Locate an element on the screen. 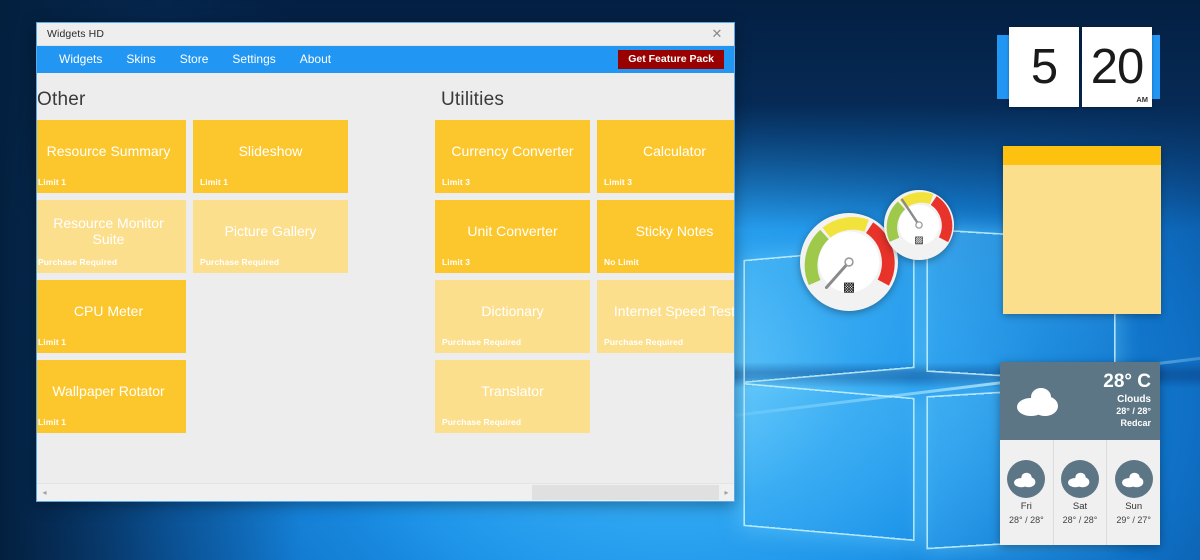 This screenshot has width=1200, height=560. horizontal-scrollbar: ◂ ▸ is located at coordinates (385, 492).